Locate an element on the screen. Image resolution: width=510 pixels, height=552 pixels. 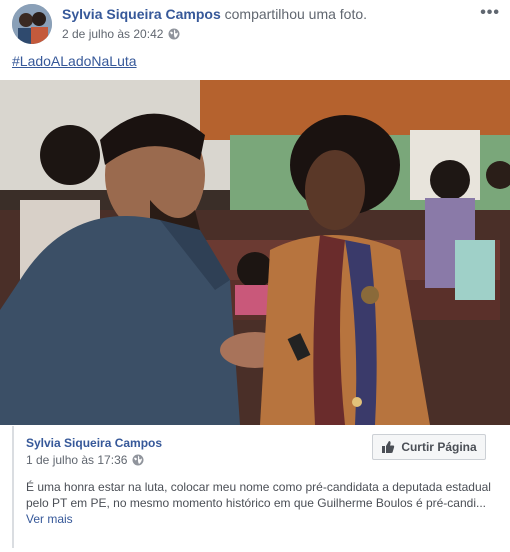
like-page-label: Curtir Página is located at coordinates (439, 447).